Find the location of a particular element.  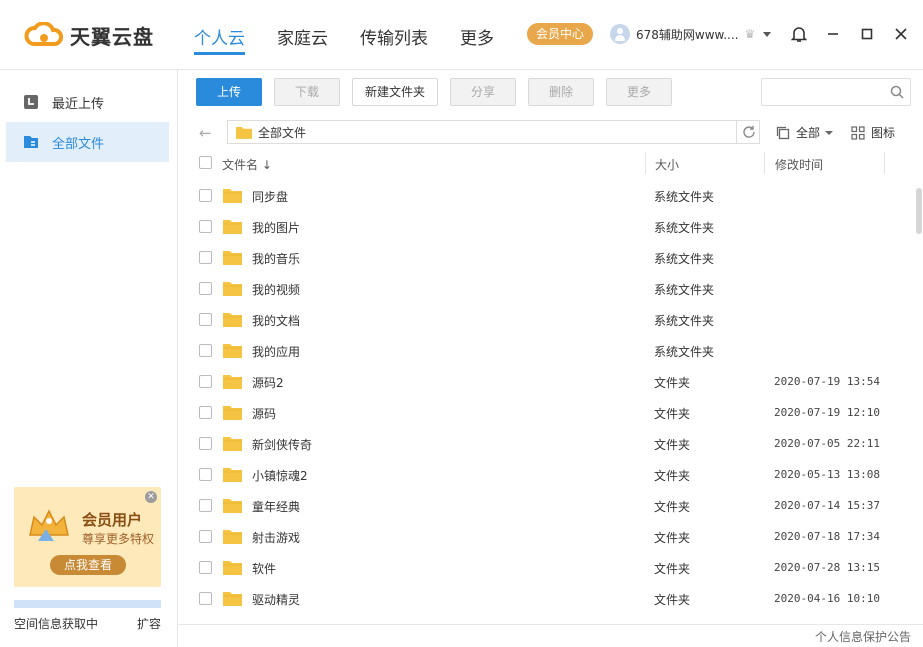

close-icon is located at coordinates (901, 34).